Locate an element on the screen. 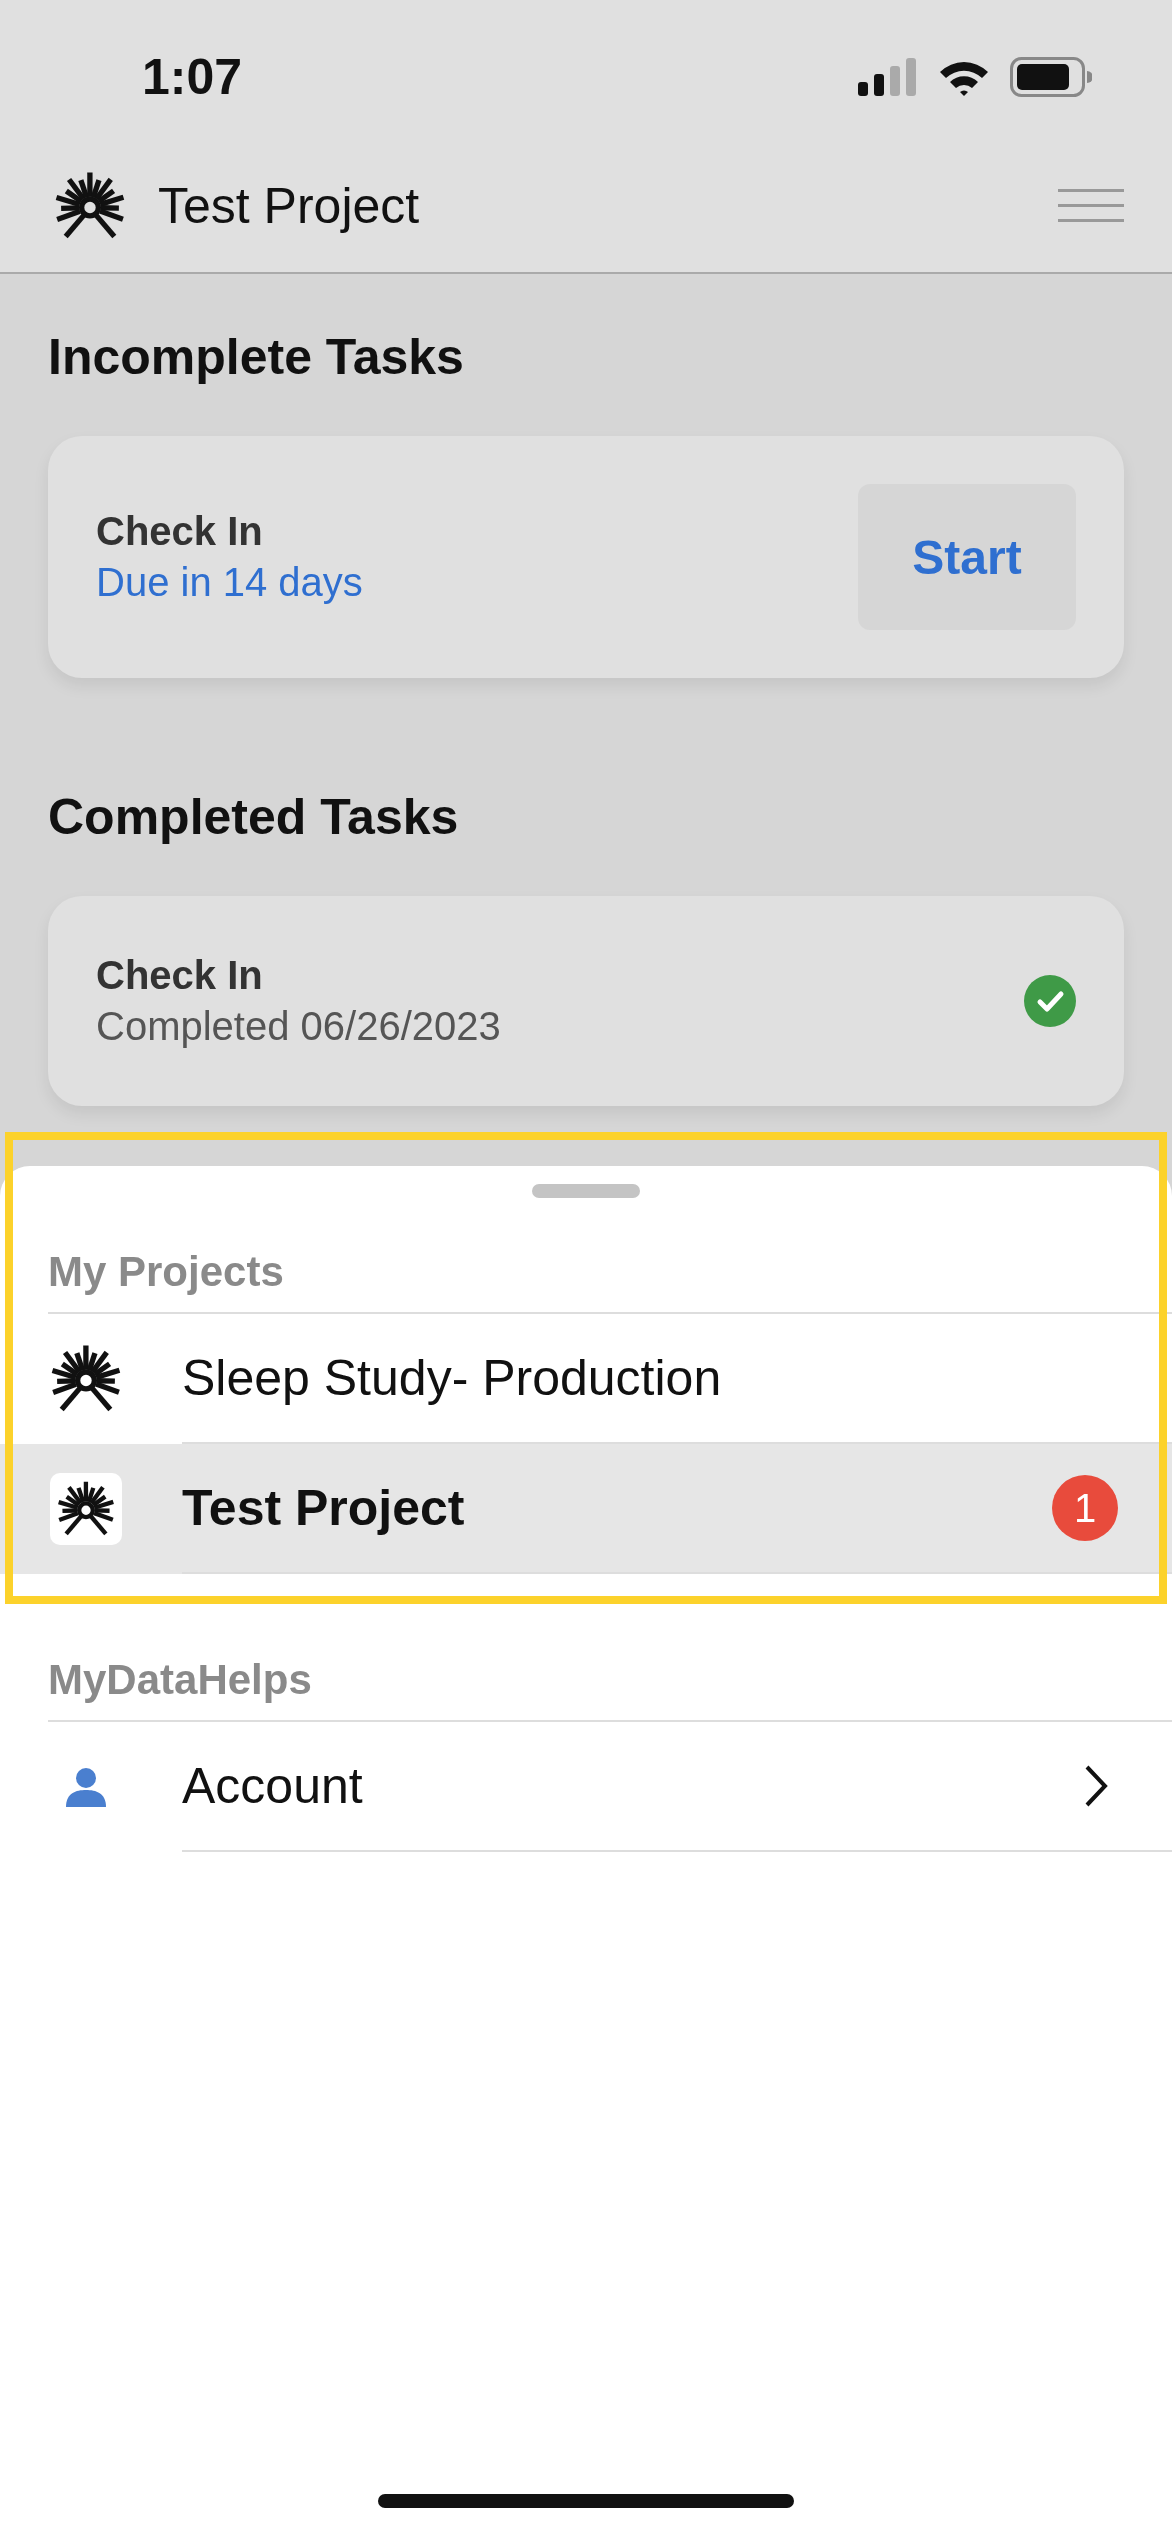 The width and height of the screenshot is (1172, 2532). menu-icon is located at coordinates (1091, 206).